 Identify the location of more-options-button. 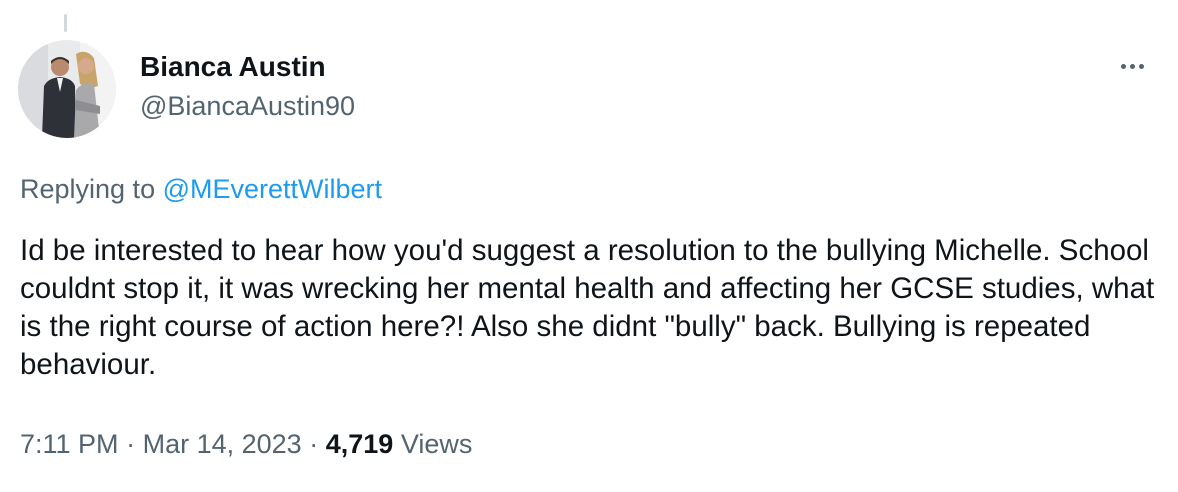
(1132, 66).